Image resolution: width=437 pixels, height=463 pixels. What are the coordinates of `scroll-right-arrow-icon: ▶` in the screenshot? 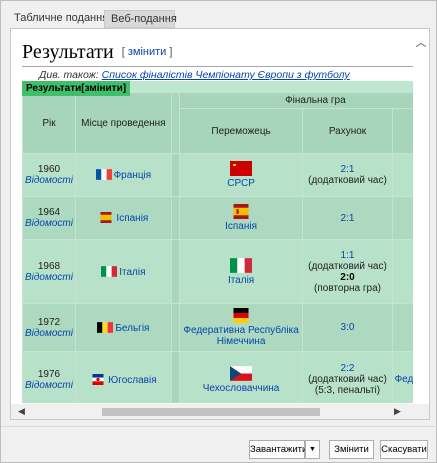 It's located at (397, 411).